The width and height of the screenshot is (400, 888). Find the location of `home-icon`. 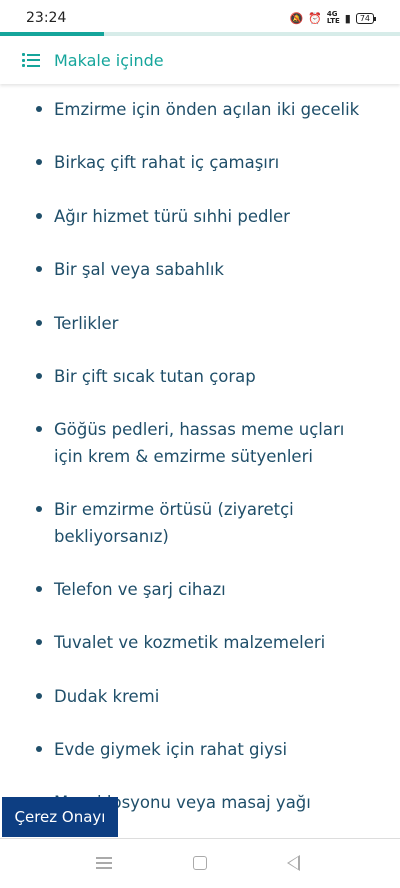

home-icon is located at coordinates (200, 863).